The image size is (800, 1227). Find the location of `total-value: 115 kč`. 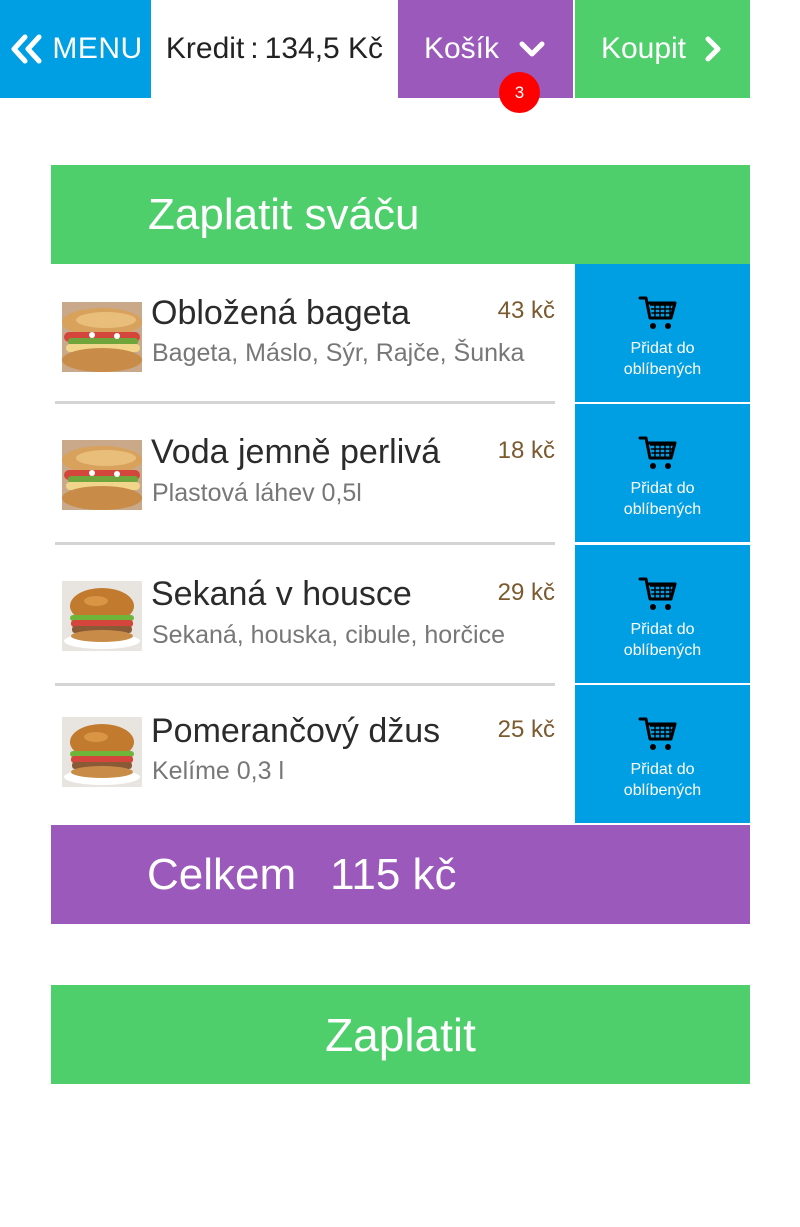

total-value: 115 kč is located at coordinates (393, 874).